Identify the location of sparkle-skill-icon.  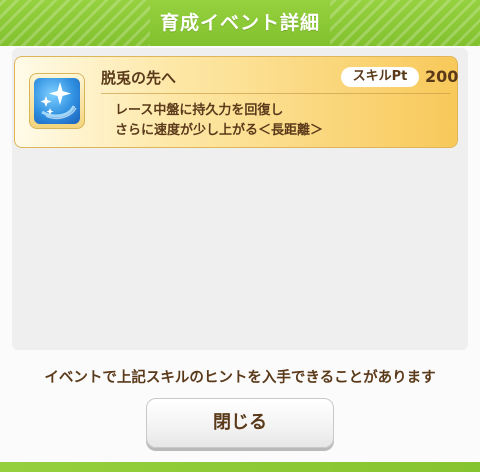
(57, 101).